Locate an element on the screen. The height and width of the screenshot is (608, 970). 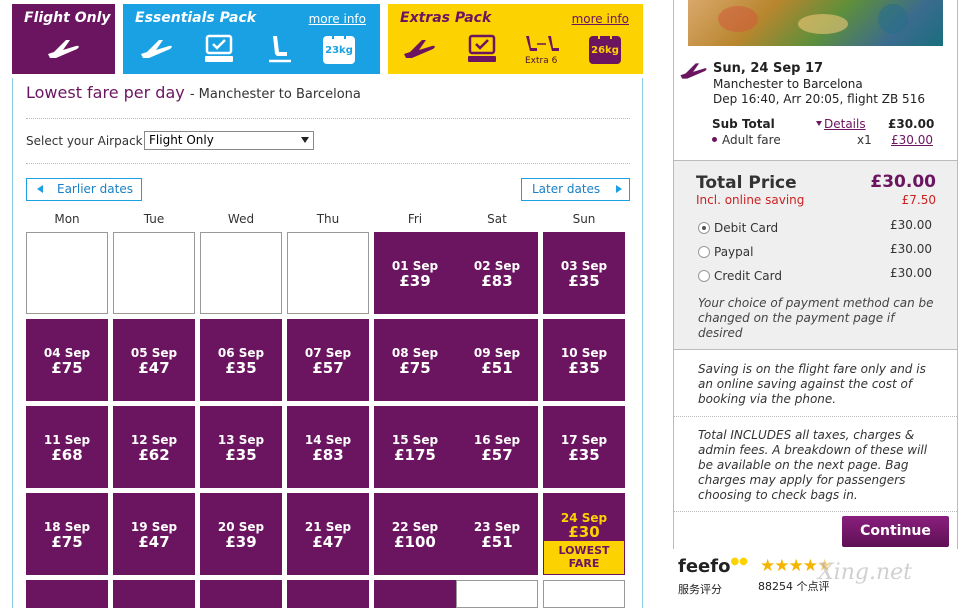
calendar-cell: 14 Sep £83 is located at coordinates (328, 447).